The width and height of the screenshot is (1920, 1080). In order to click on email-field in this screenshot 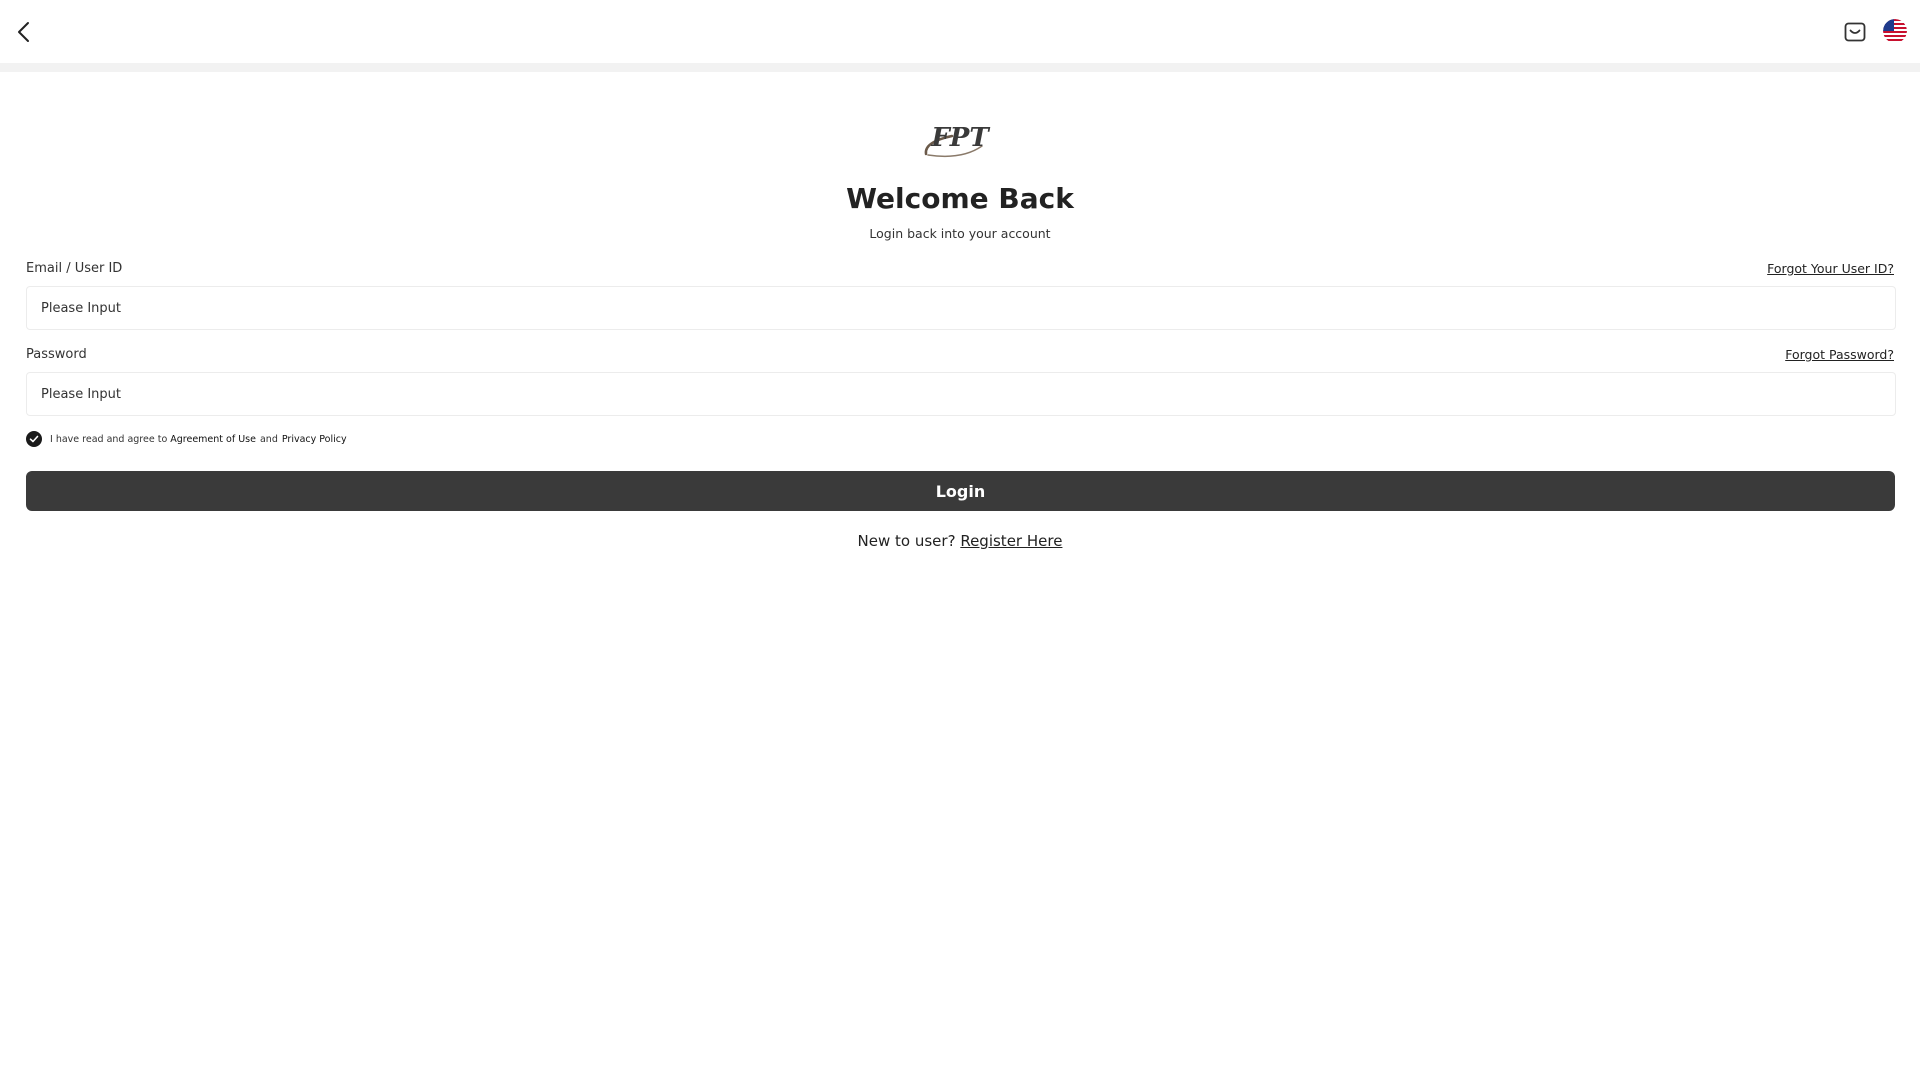, I will do `click(961, 308)`.